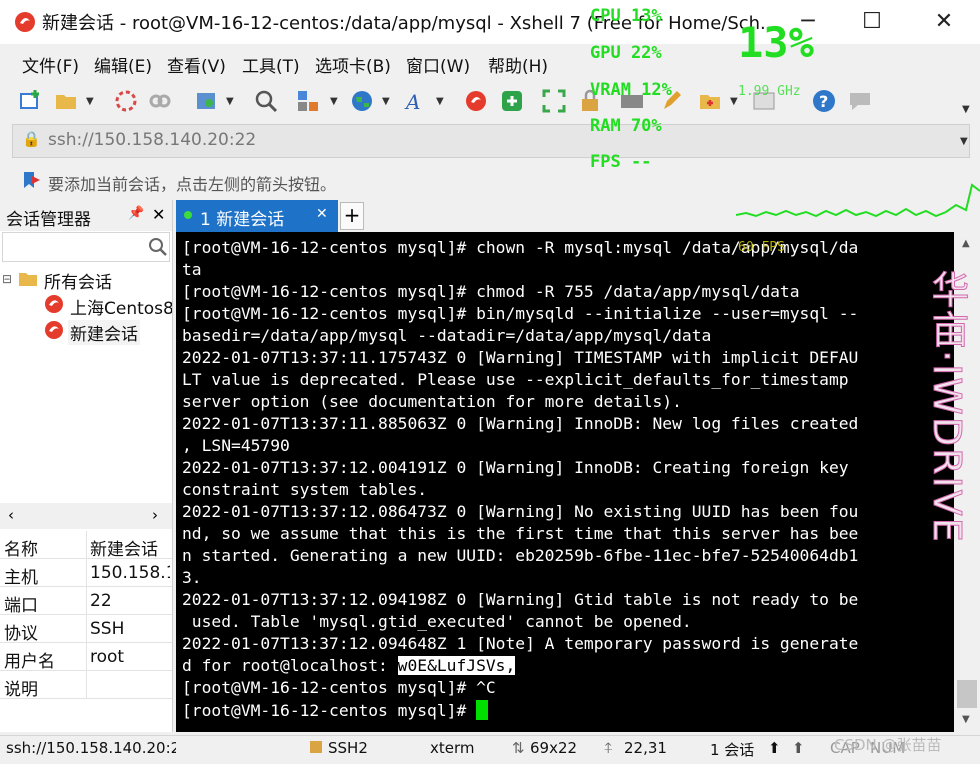 Image resolution: width=980 pixels, height=764 pixels. I want to click on prop-value-protocol: SSH, so click(107, 629).